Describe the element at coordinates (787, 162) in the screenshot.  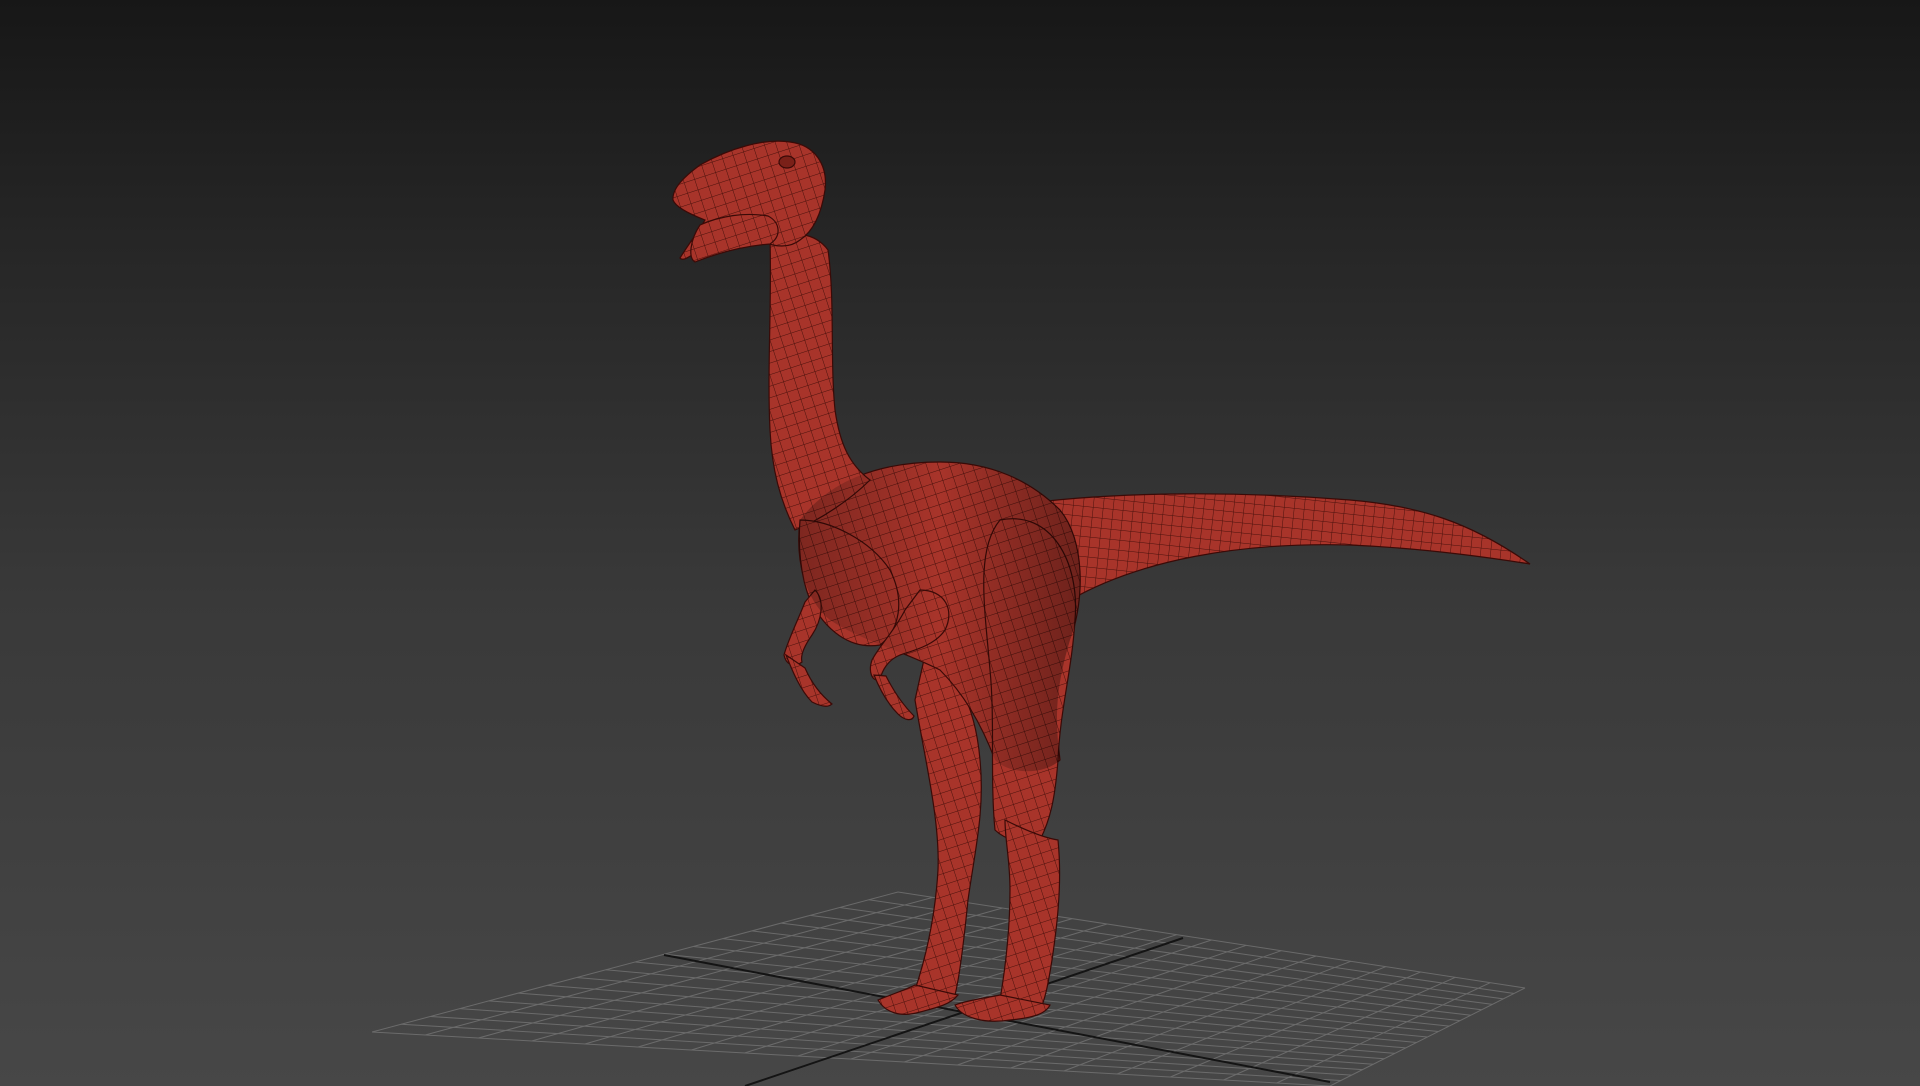
I see `eye` at that location.